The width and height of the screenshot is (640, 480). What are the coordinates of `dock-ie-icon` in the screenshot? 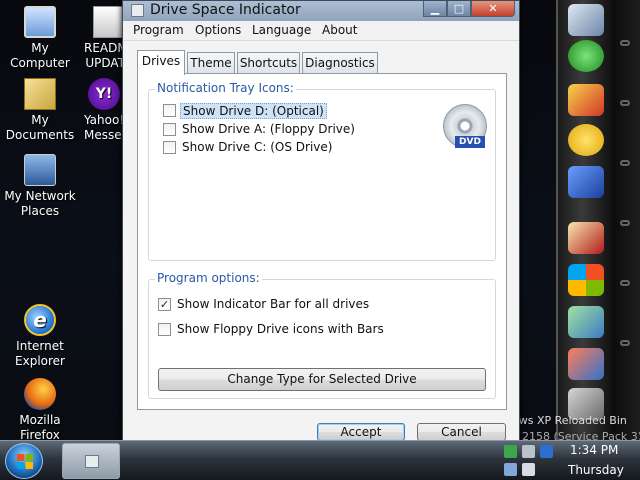 It's located at (586, 56).